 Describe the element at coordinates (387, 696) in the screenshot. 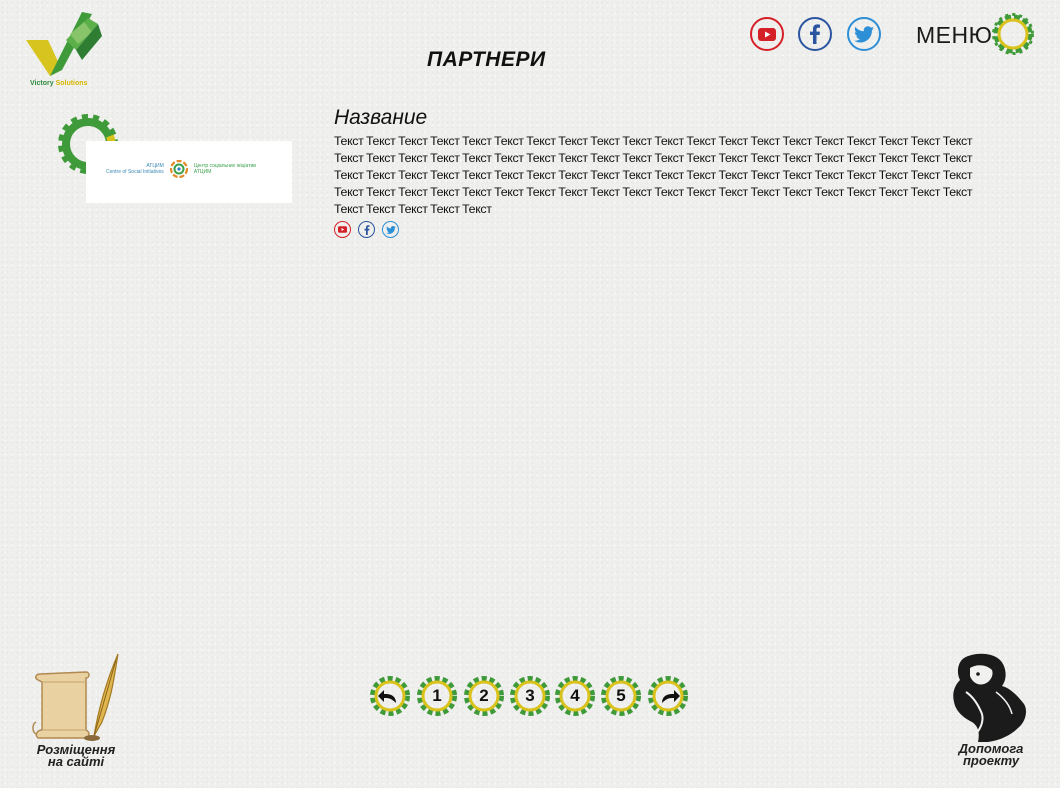

I see `undo-arrow-icon` at that location.